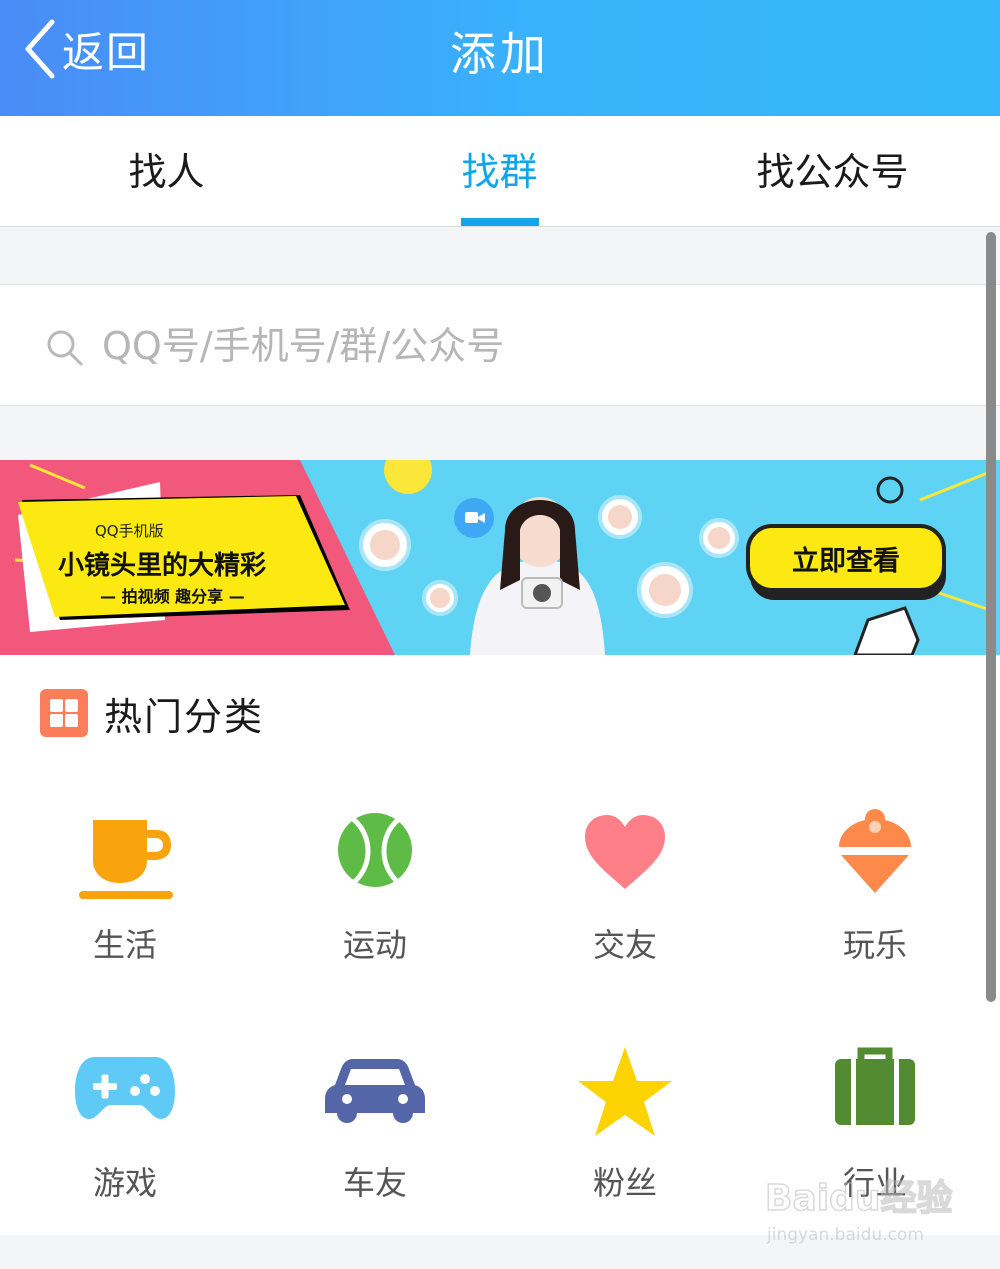 This screenshot has width=1000, height=1269. What do you see at coordinates (375, 1091) in the screenshot?
I see `car-icon` at bounding box center [375, 1091].